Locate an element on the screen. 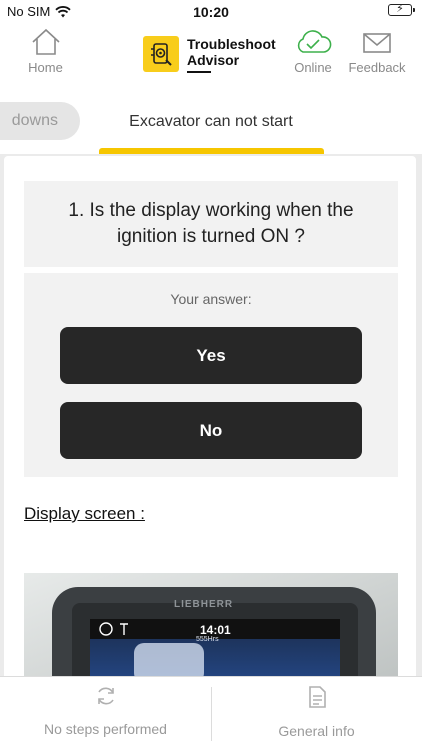 This screenshot has width=422, height=751. no-button: No is located at coordinates (211, 430).